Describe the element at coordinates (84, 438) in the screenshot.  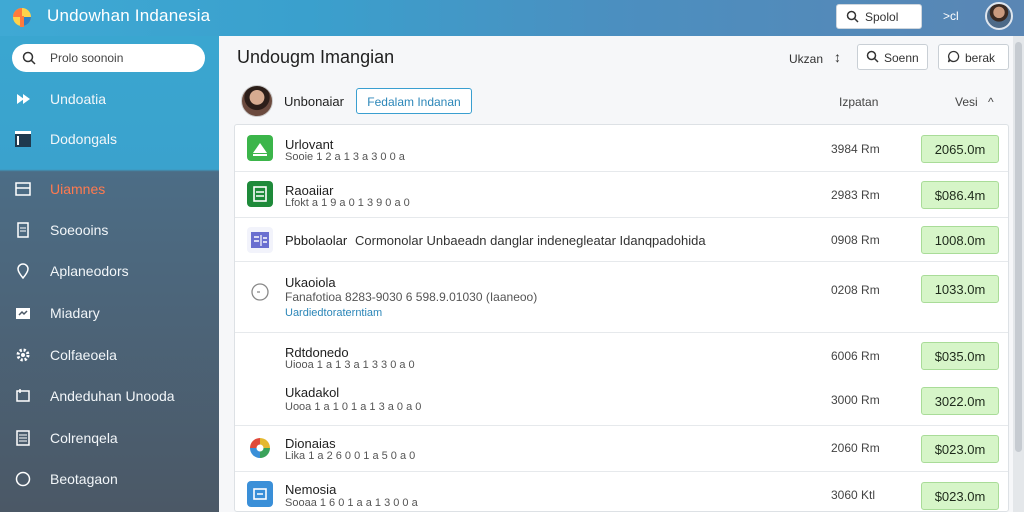
I see `sidebar-item-label: Colrenqela` at that location.